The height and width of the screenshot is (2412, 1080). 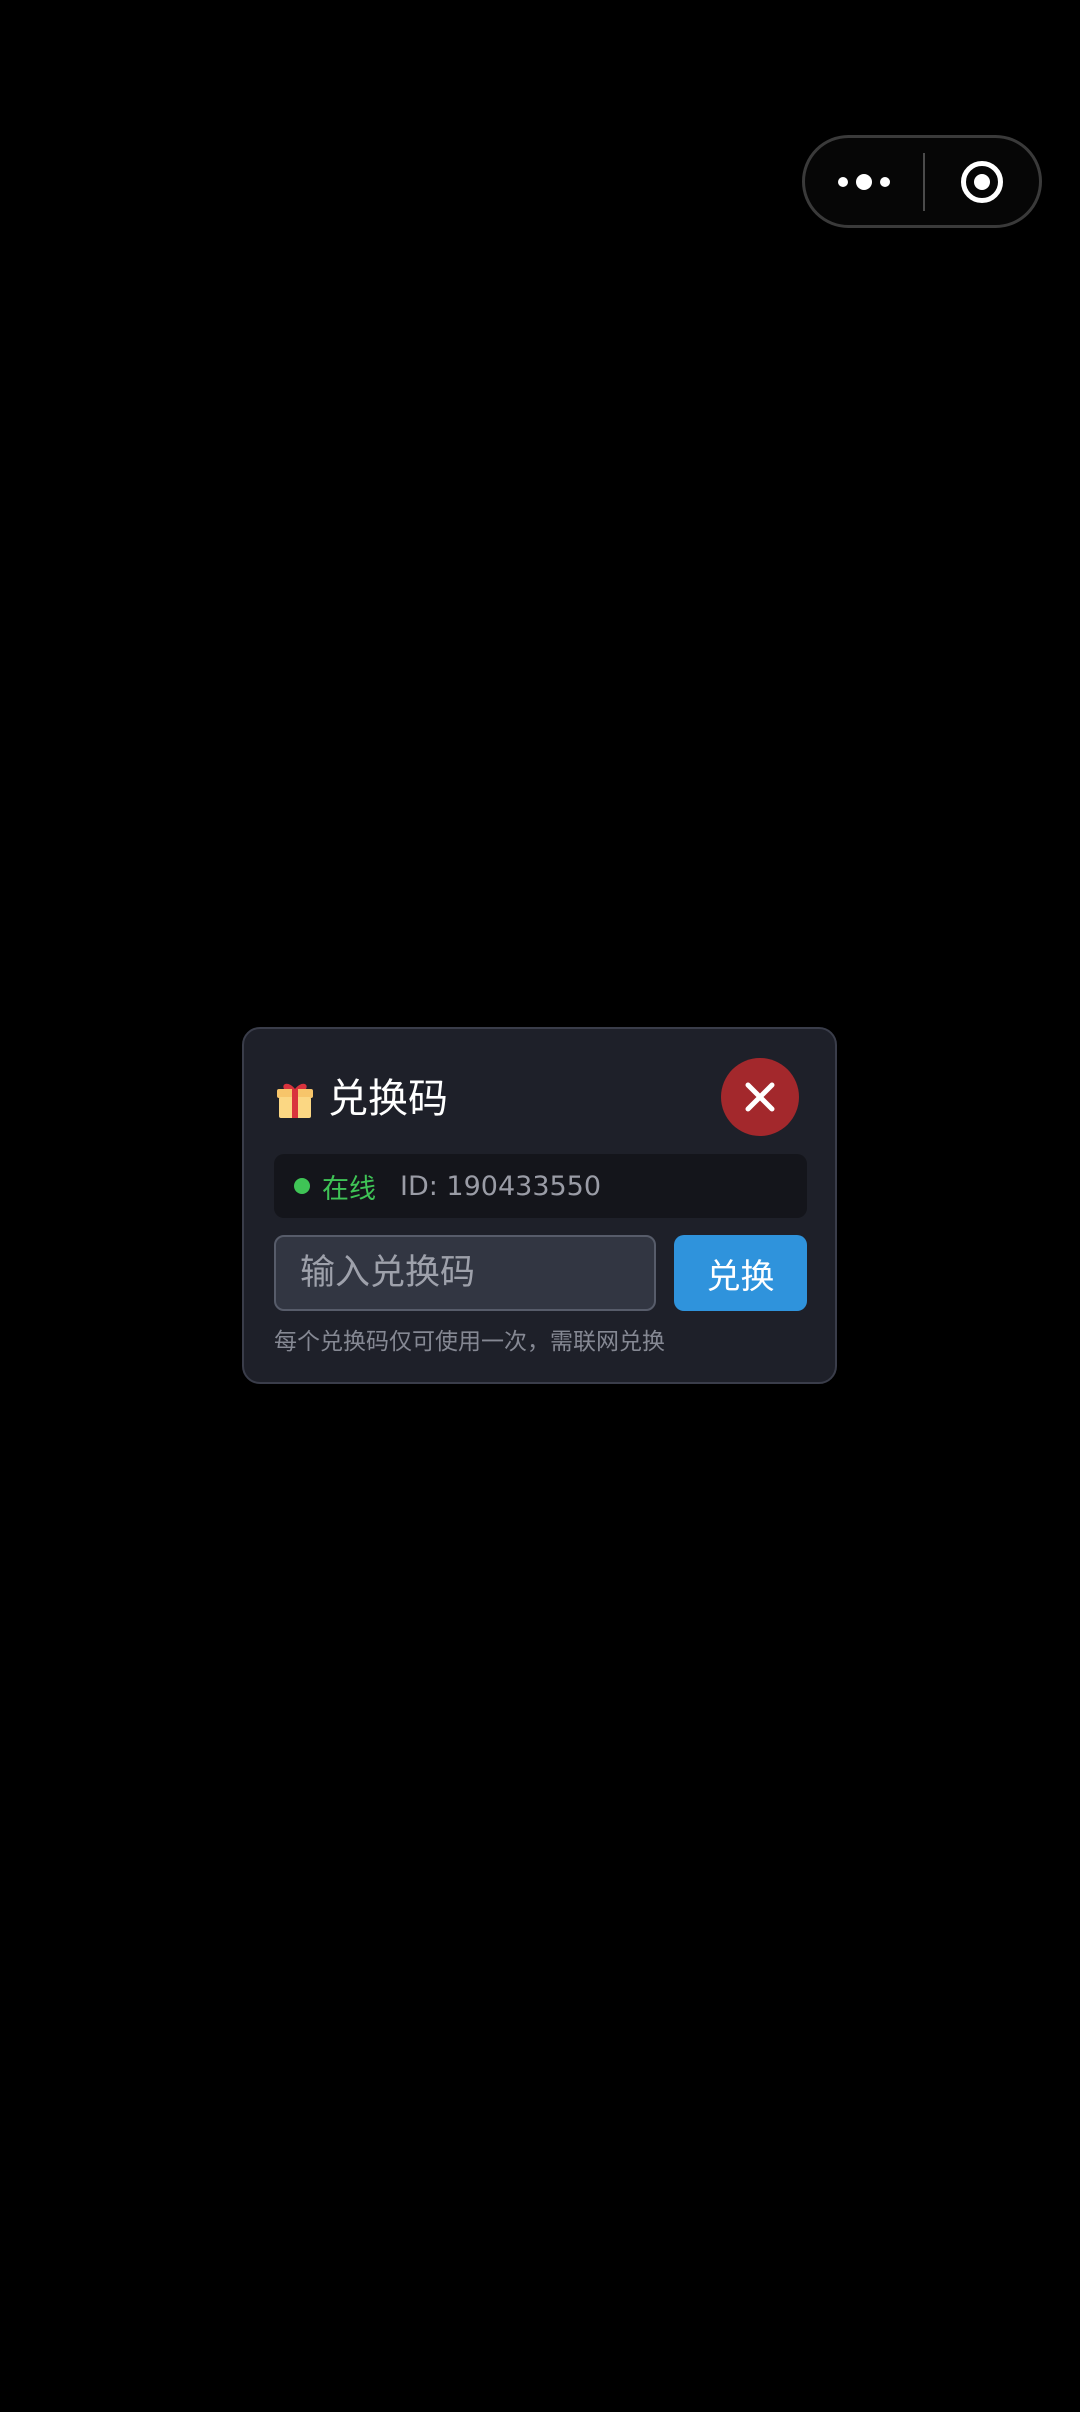 What do you see at coordinates (843, 181) in the screenshot?
I see `more-dots-icon` at bounding box center [843, 181].